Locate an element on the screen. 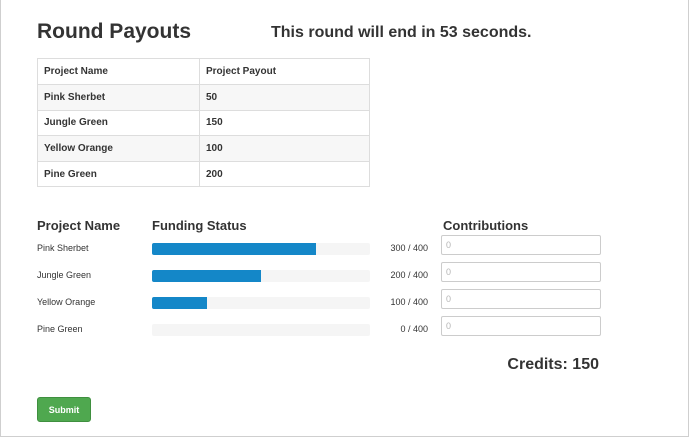 Image resolution: width=689 pixels, height=437 pixels. funding-amount: 300 / 400 is located at coordinates (409, 248).